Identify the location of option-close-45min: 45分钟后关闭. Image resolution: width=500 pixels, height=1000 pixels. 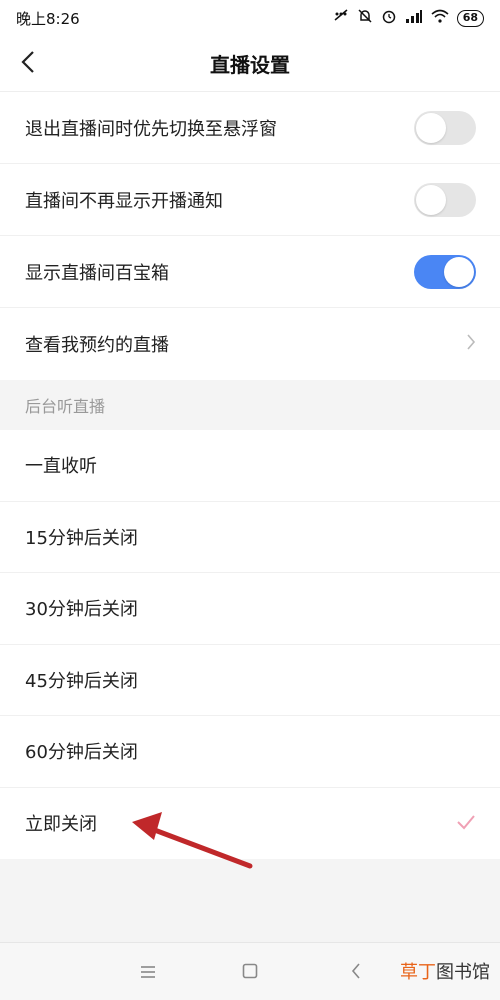
(250, 680).